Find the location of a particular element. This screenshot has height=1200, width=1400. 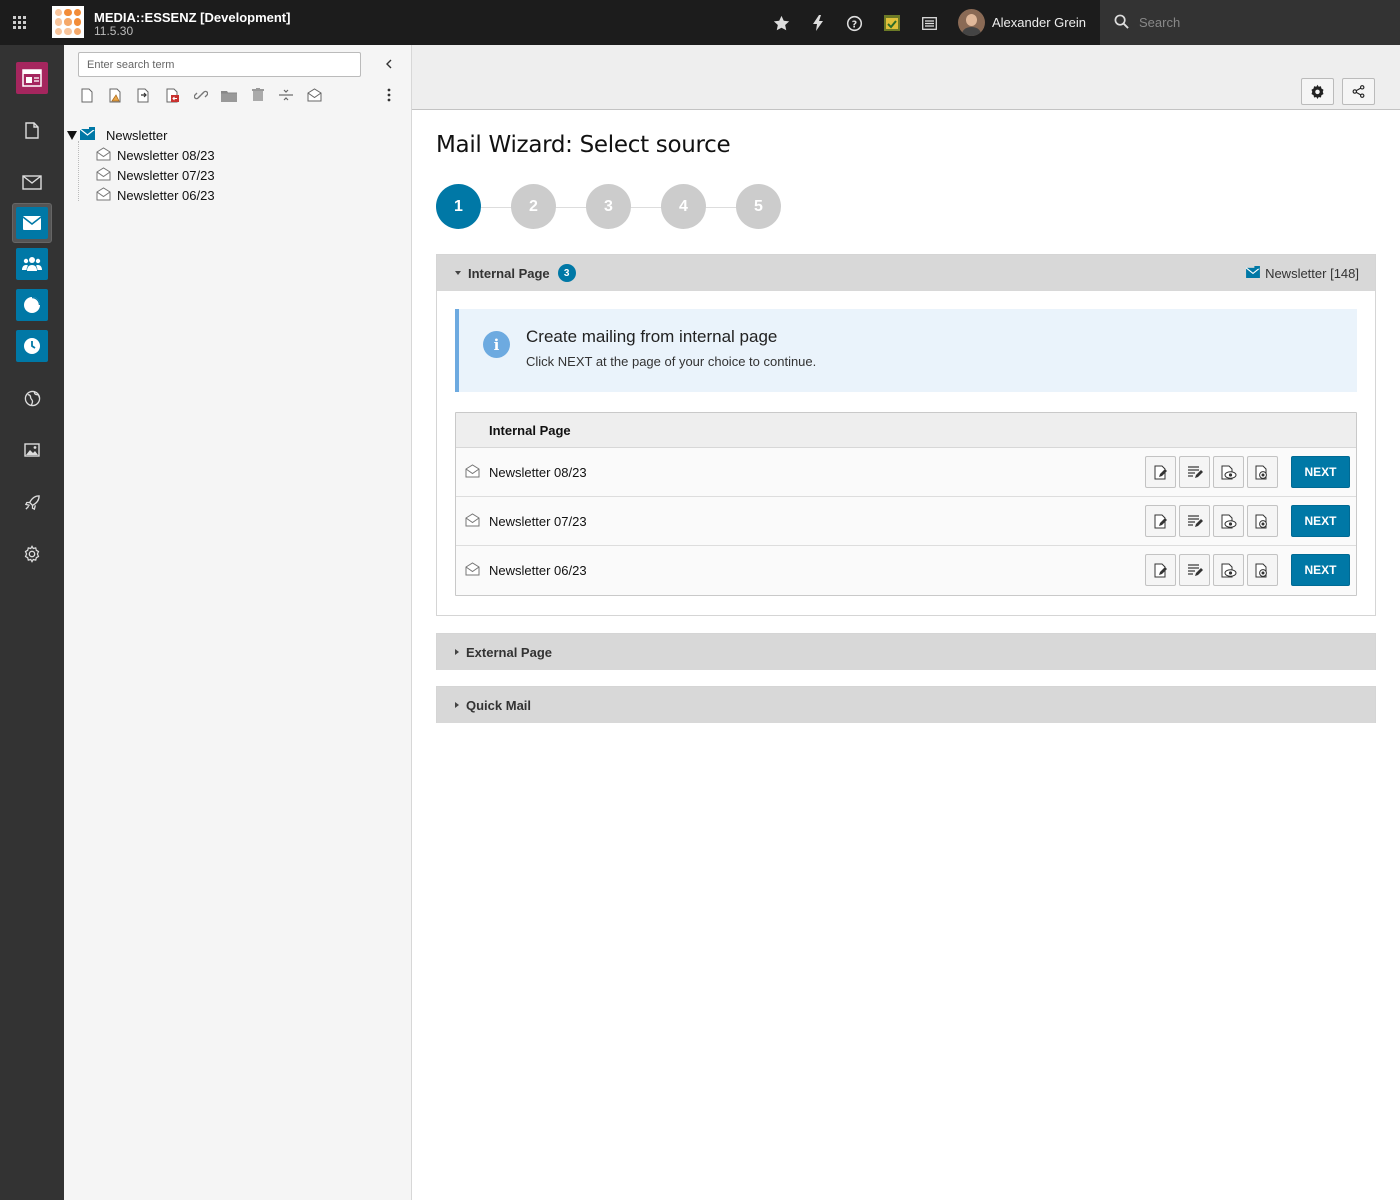

wizard-step-1: 1 is located at coordinates (458, 206).